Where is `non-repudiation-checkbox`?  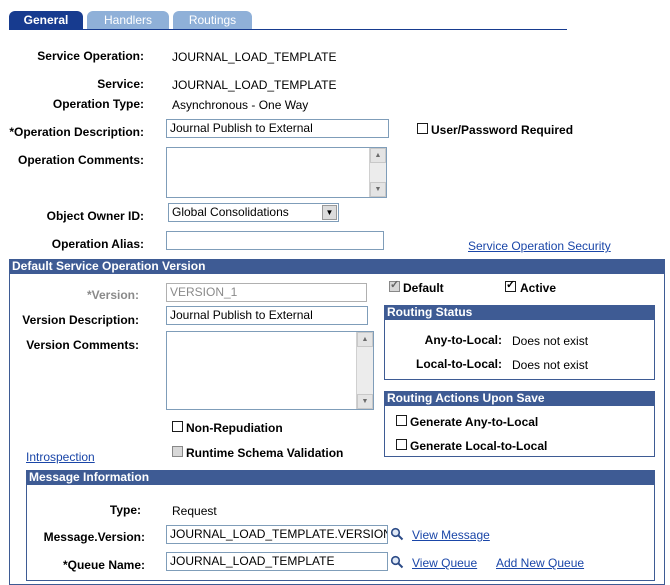
non-repudiation-checkbox is located at coordinates (177, 426).